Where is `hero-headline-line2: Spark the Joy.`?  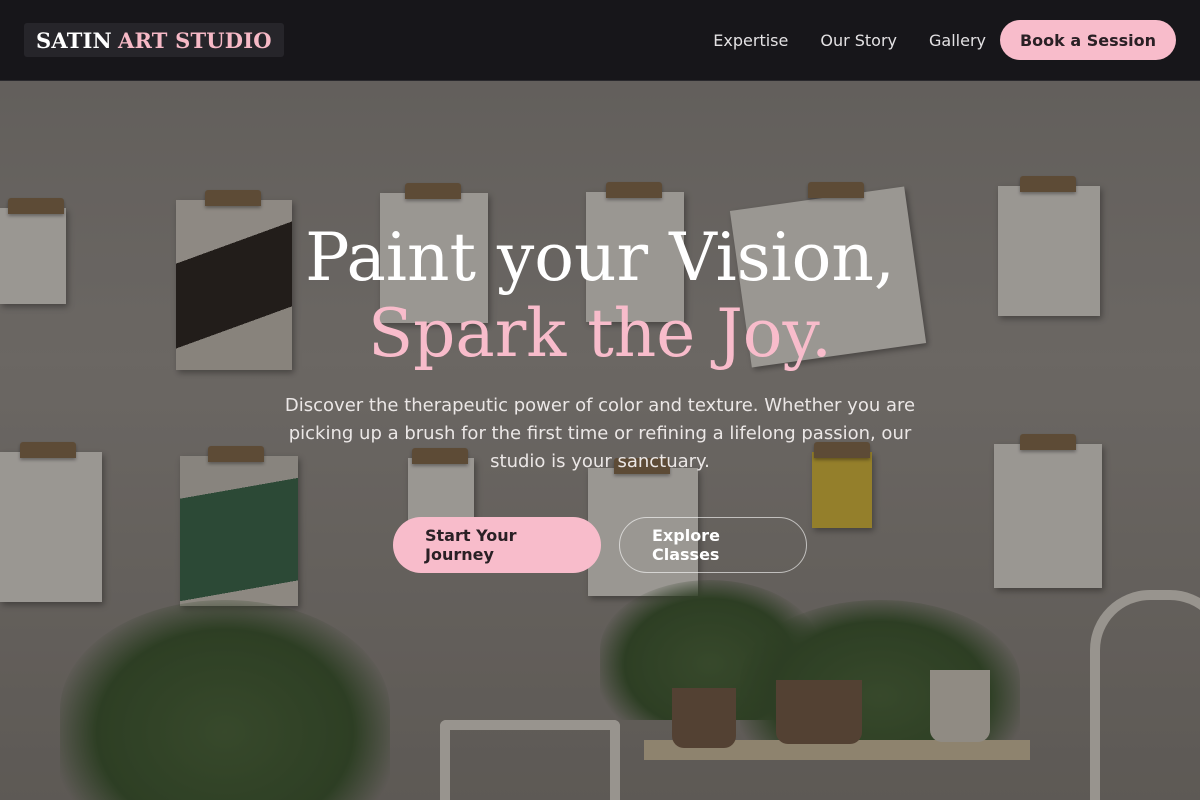 hero-headline-line2: Spark the Joy. is located at coordinates (600, 333).